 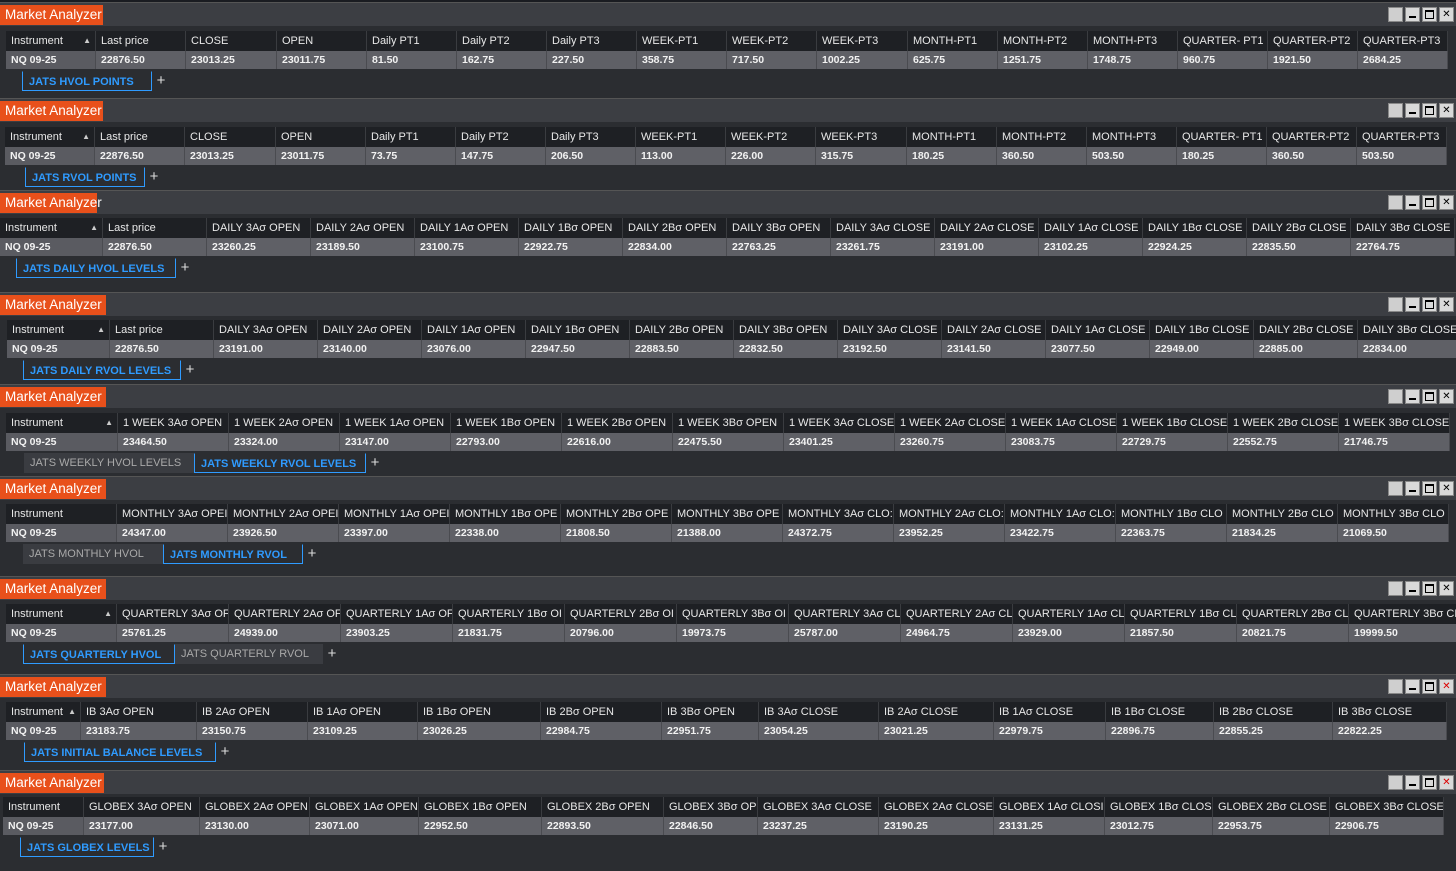 What do you see at coordinates (578, 330) in the screenshot?
I see `column-header: DAILY 1Bσ OPEN` at bounding box center [578, 330].